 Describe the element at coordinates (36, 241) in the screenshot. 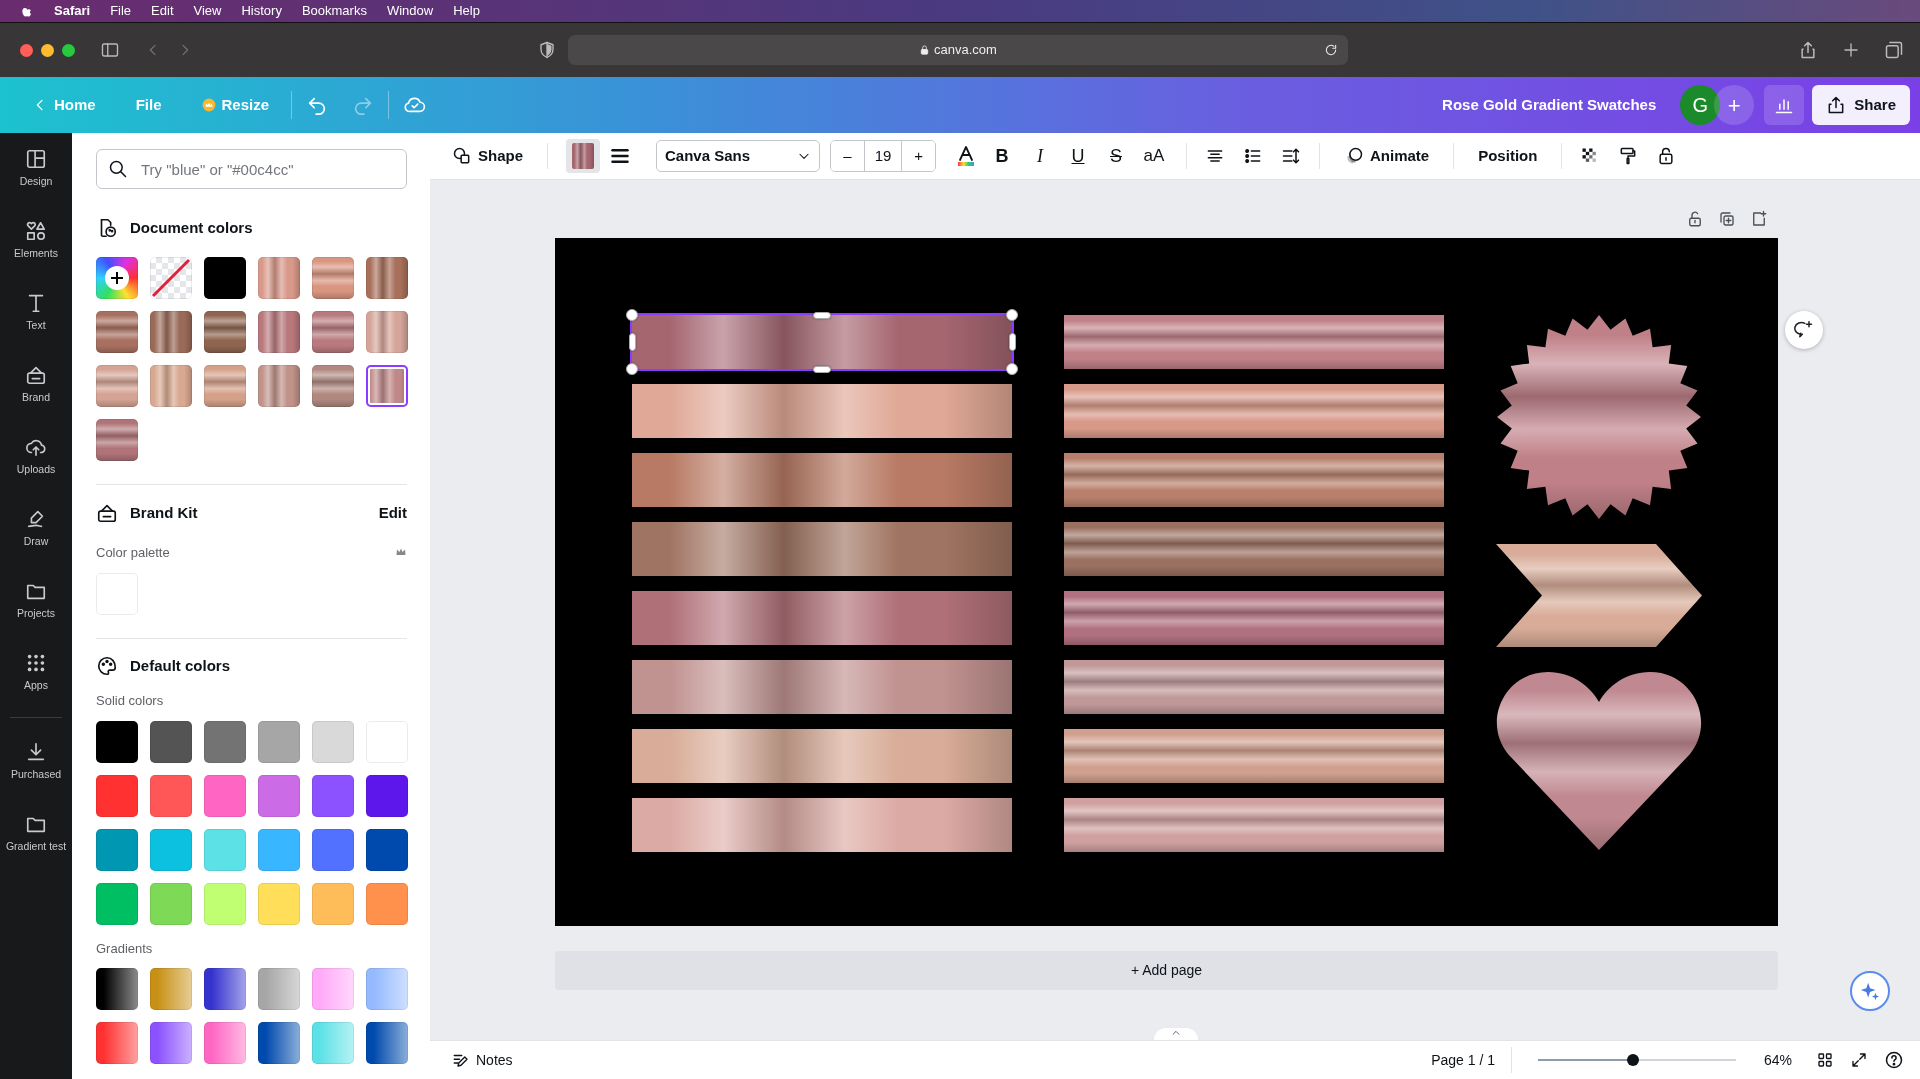

I see `sidebar-item: Elements` at that location.